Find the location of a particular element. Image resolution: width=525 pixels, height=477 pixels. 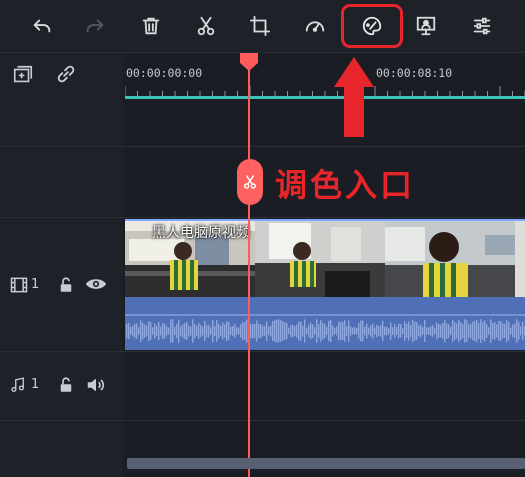

audio-track-lock-button is located at coordinates (66, 385).